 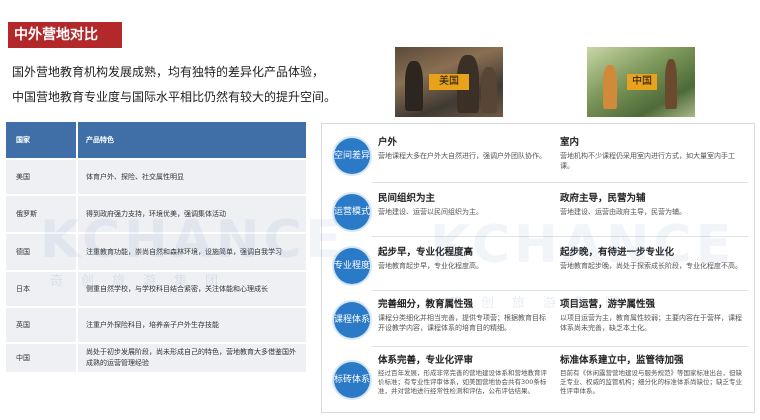 I want to click on table-header-row: 国家 产品特色, so click(x=156, y=140).